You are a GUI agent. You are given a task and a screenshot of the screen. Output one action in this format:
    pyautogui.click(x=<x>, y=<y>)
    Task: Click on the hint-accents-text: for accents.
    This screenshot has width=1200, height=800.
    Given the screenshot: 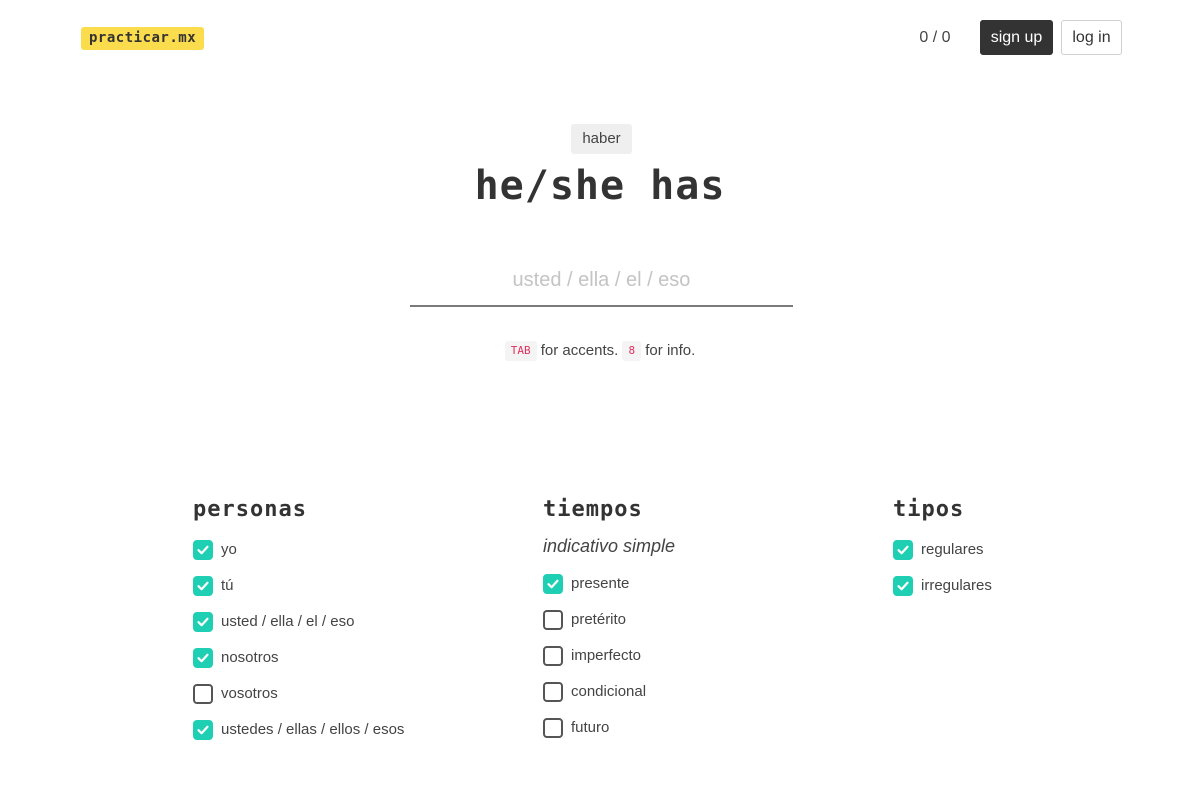 What is the action you would take?
    pyautogui.click(x=579, y=350)
    